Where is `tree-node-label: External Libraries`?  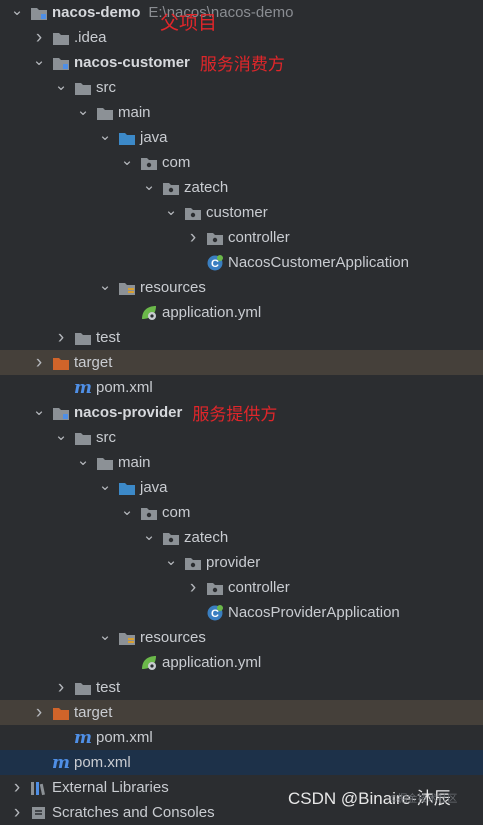
tree-node-label: External Libraries is located at coordinates (110, 787).